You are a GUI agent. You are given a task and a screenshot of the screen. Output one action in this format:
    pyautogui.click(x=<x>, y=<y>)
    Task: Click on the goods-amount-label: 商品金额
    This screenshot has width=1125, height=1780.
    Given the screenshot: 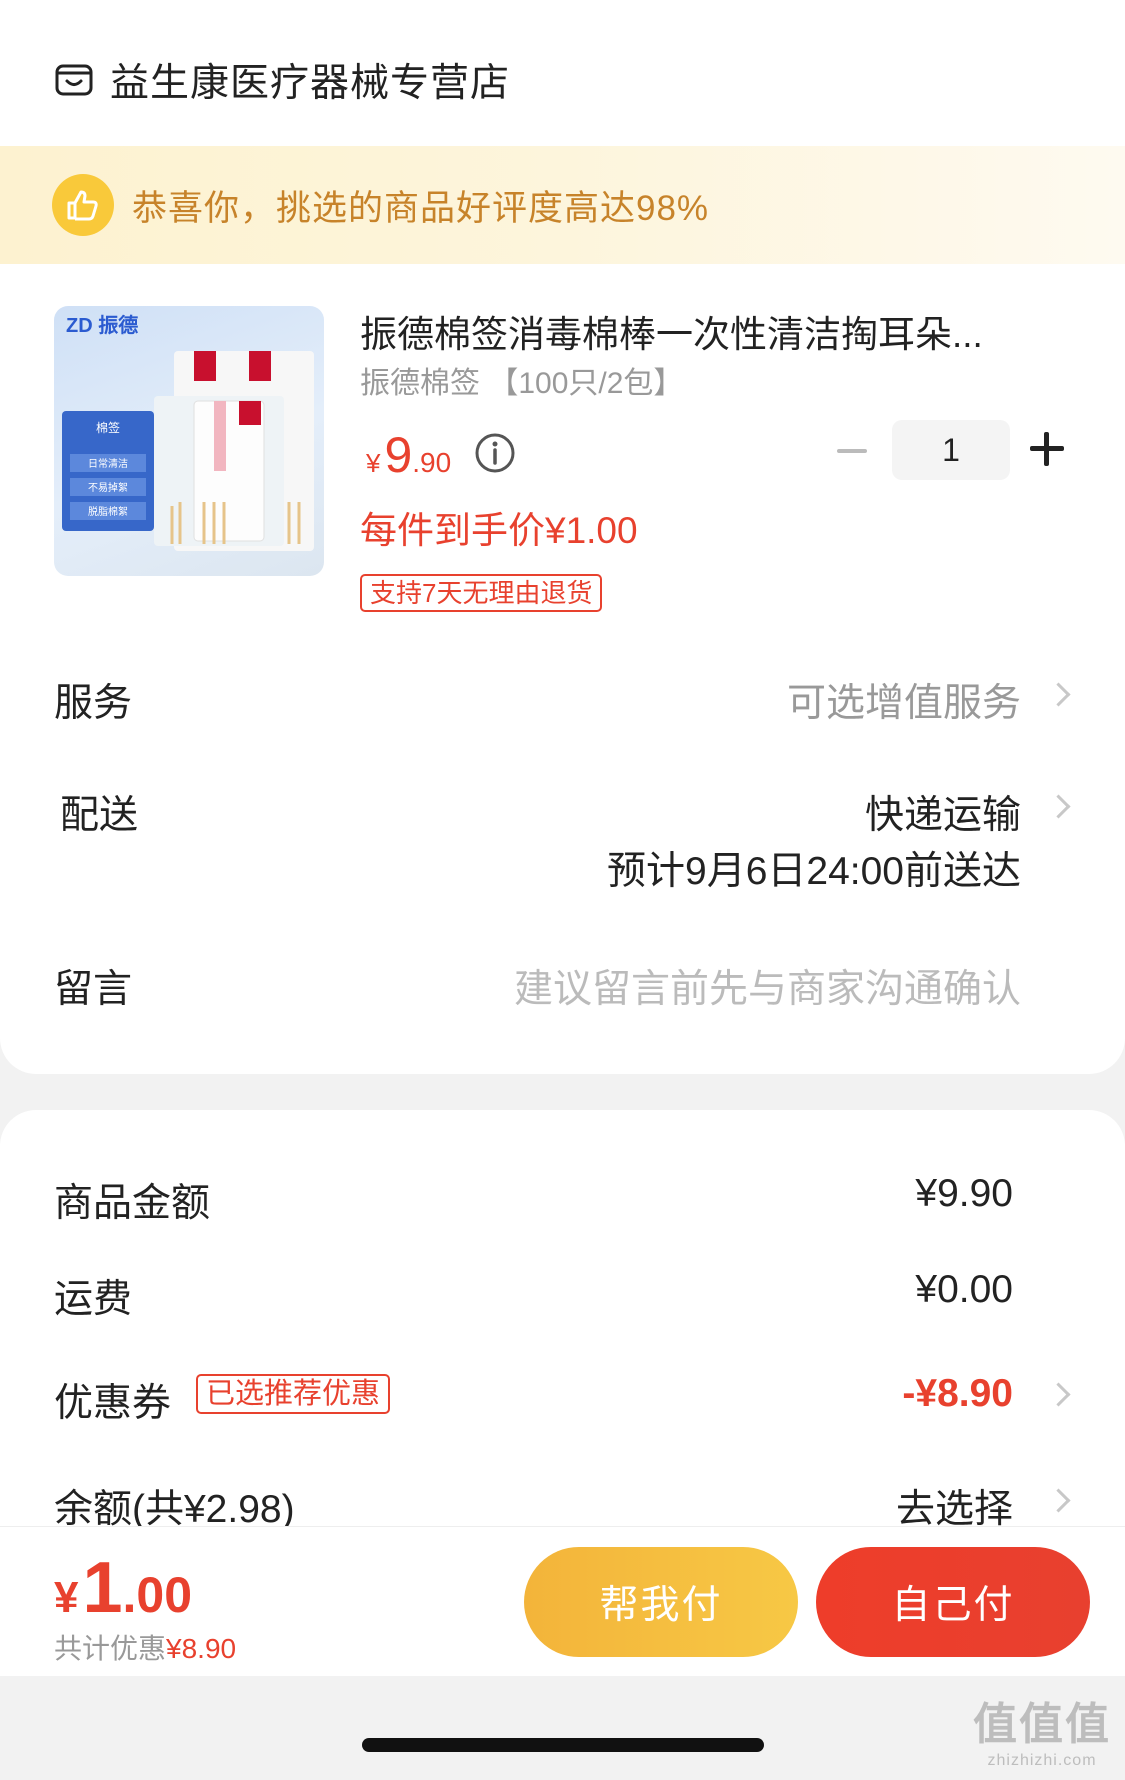 What is the action you would take?
    pyautogui.click(x=132, y=1203)
    